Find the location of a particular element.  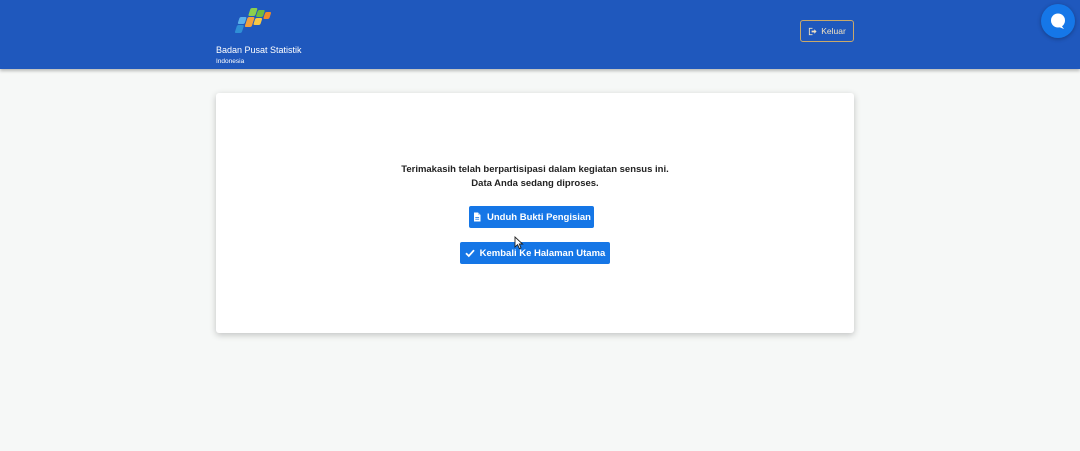

chat-bubble-icon is located at coordinates (1058, 21).